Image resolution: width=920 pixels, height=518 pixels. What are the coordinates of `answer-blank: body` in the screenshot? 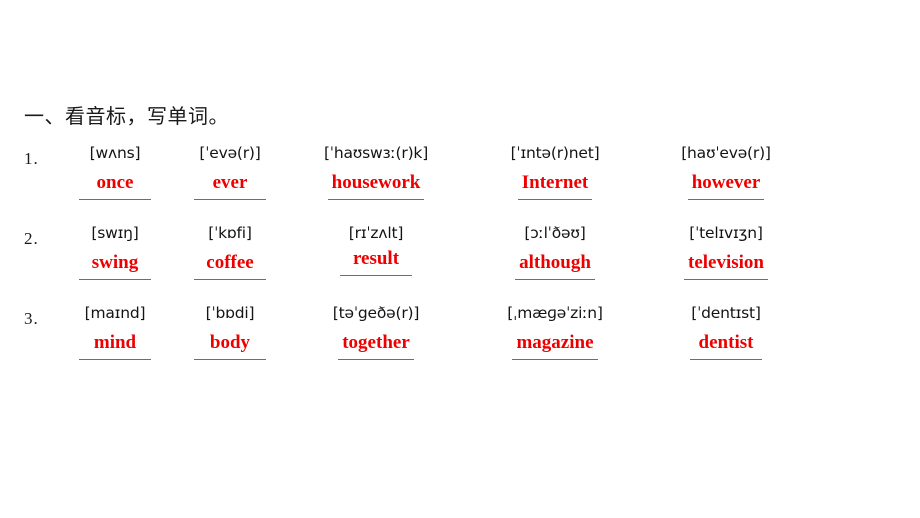 It's located at (230, 346).